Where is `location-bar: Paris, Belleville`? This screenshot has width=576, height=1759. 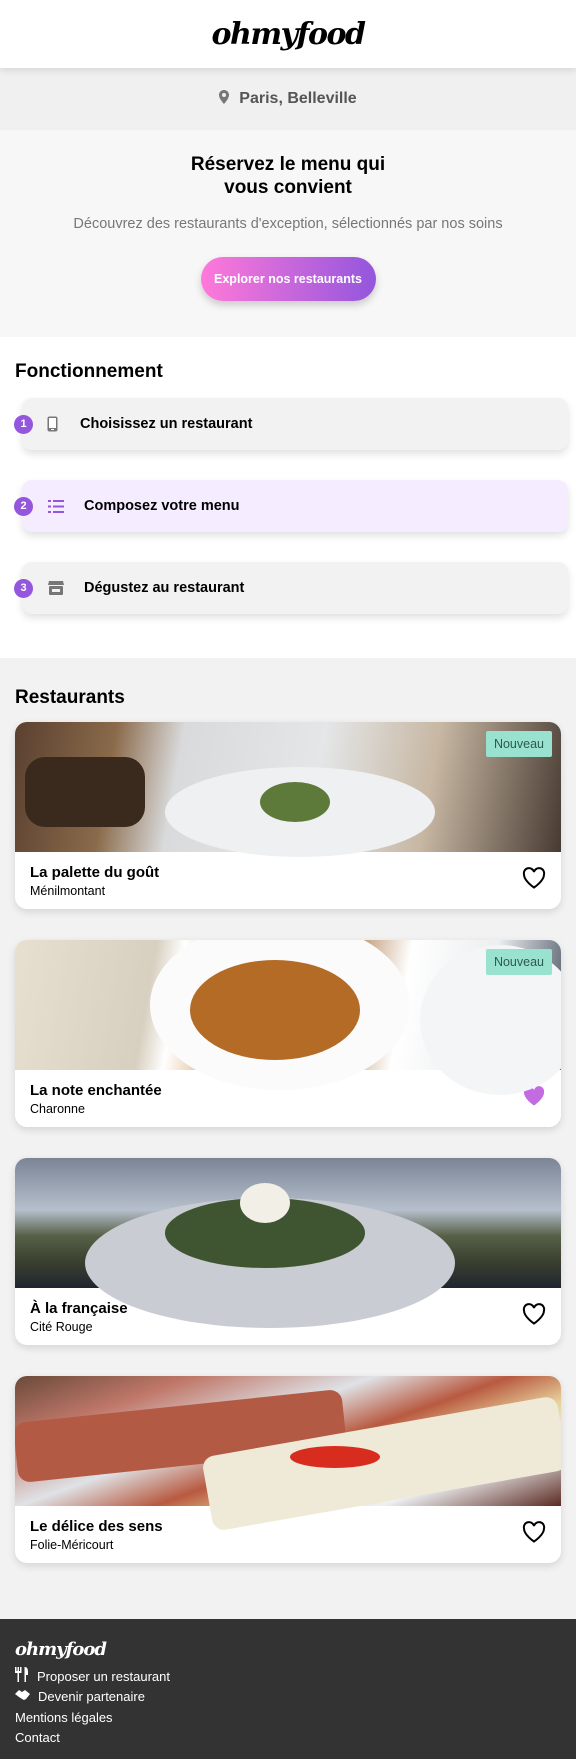
location-bar: Paris, Belleville is located at coordinates (288, 99).